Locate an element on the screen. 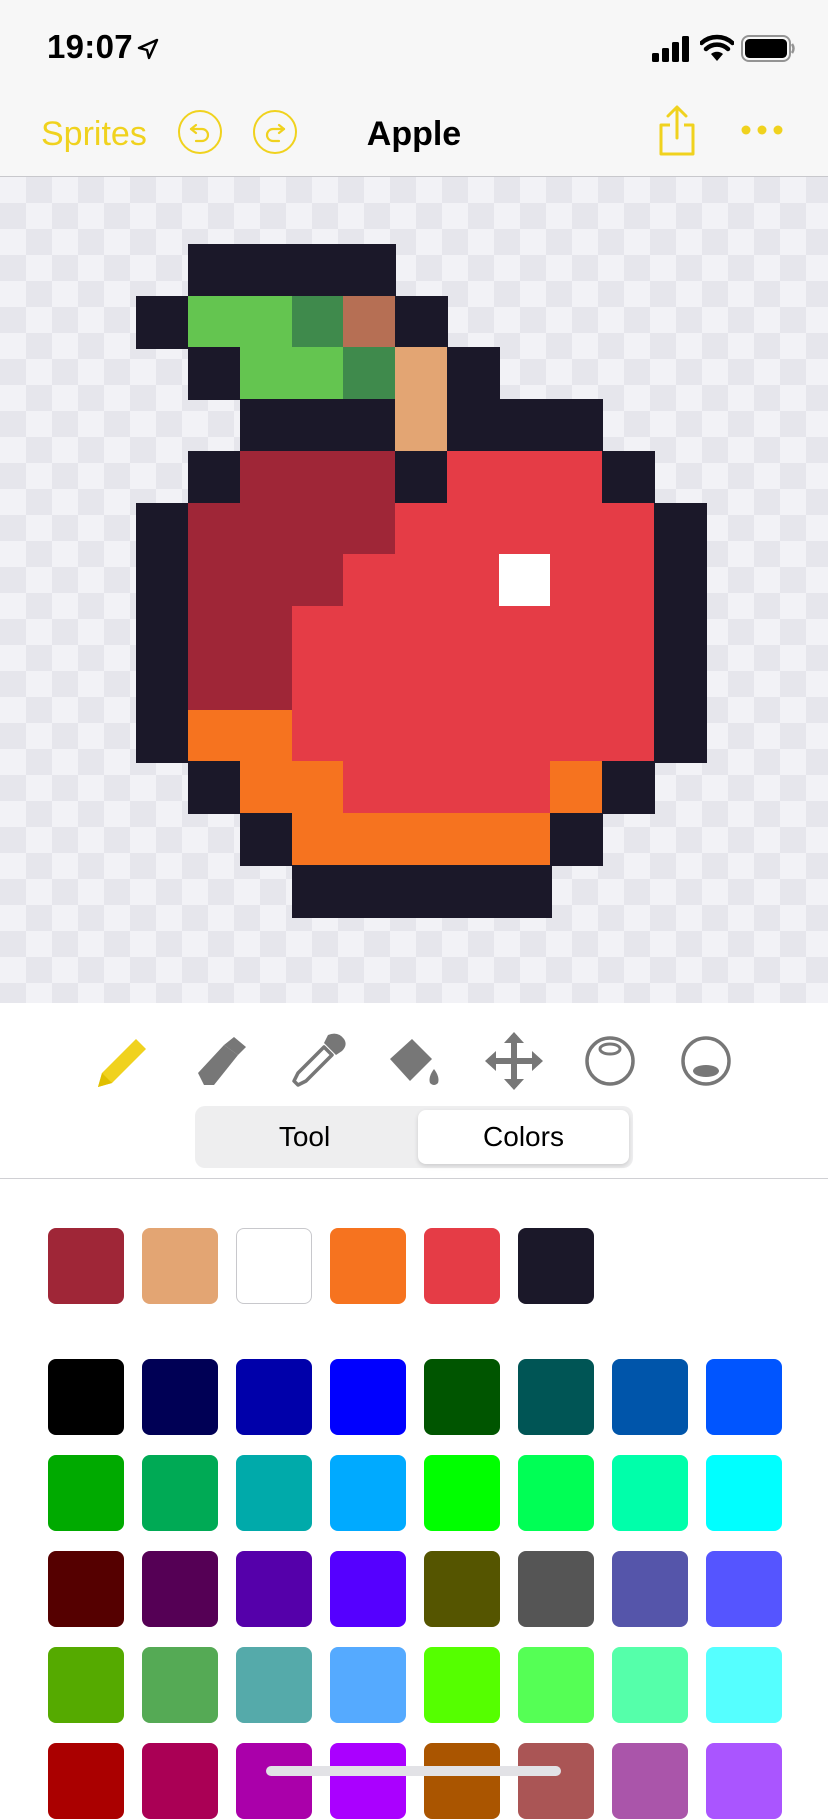 The height and width of the screenshot is (1819, 828). redo-button is located at coordinates (275, 132).